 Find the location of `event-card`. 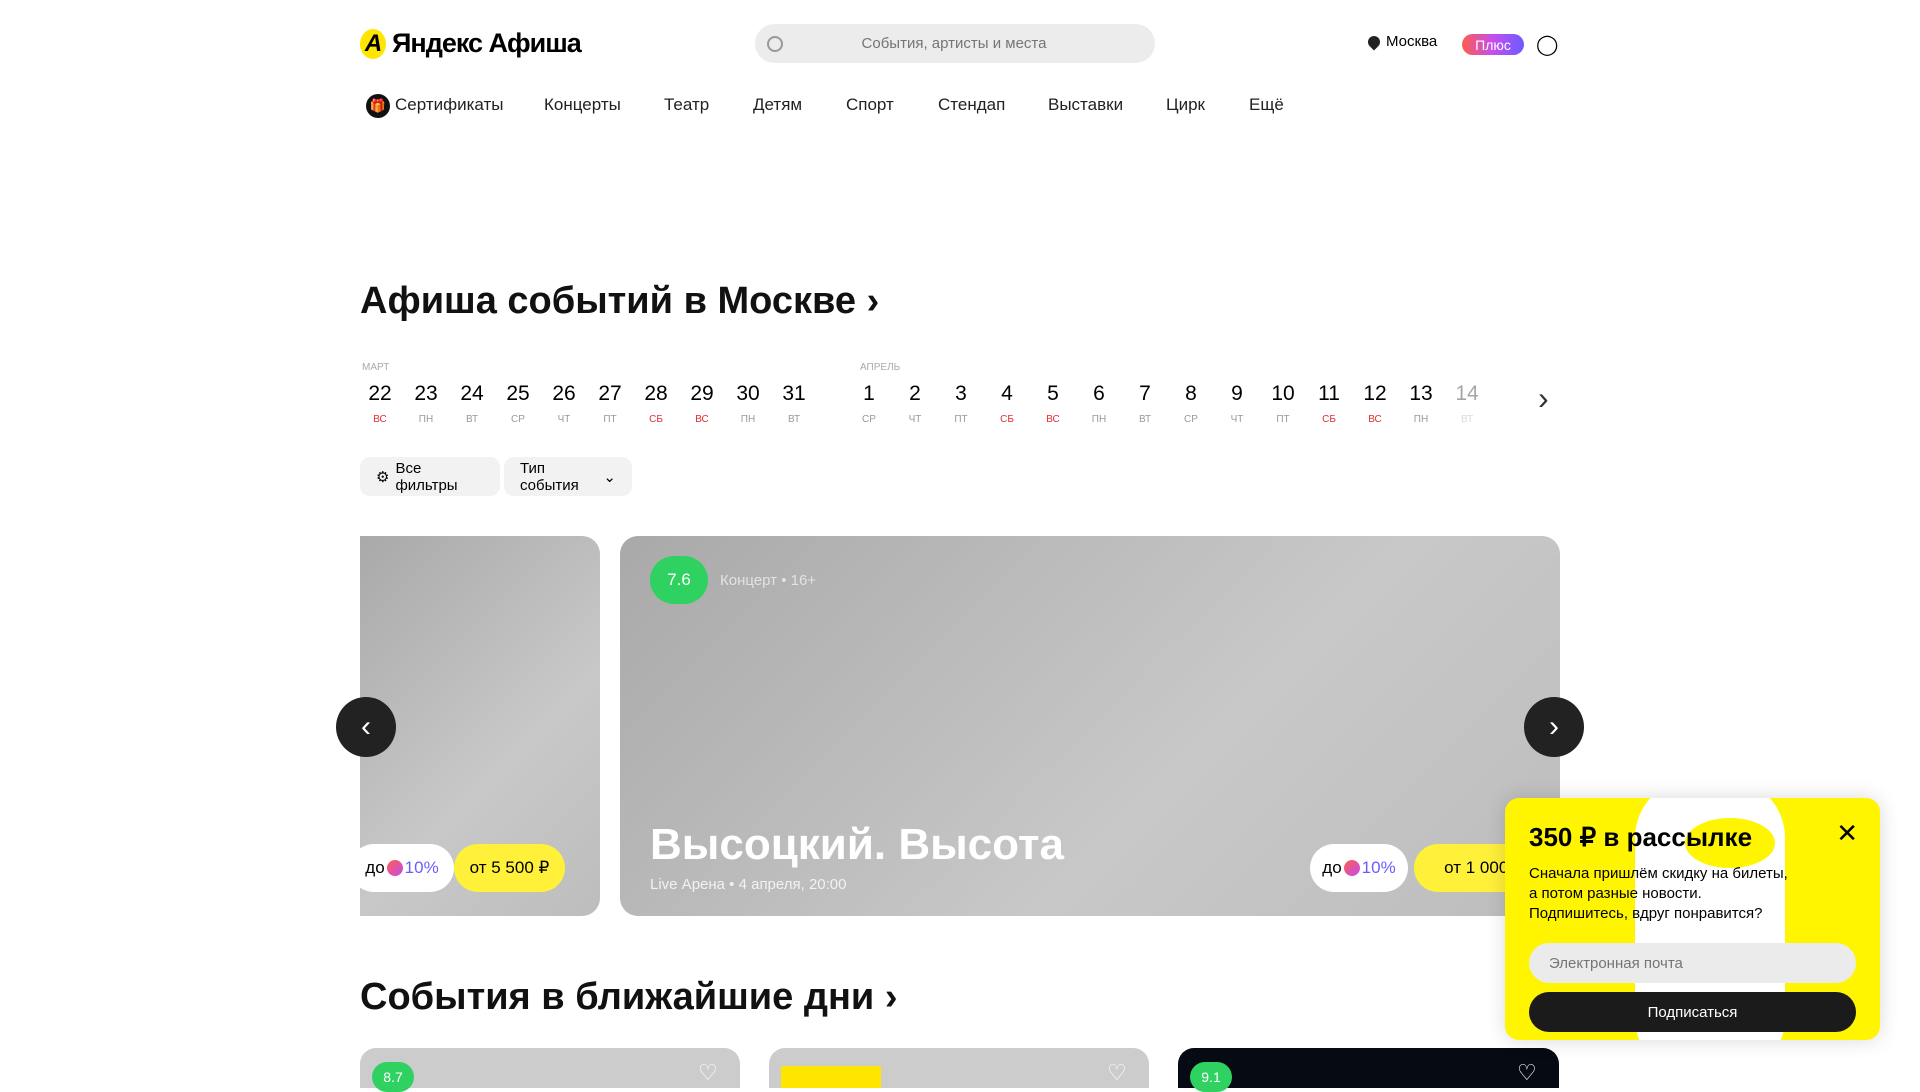

event-card is located at coordinates (959, 1068).